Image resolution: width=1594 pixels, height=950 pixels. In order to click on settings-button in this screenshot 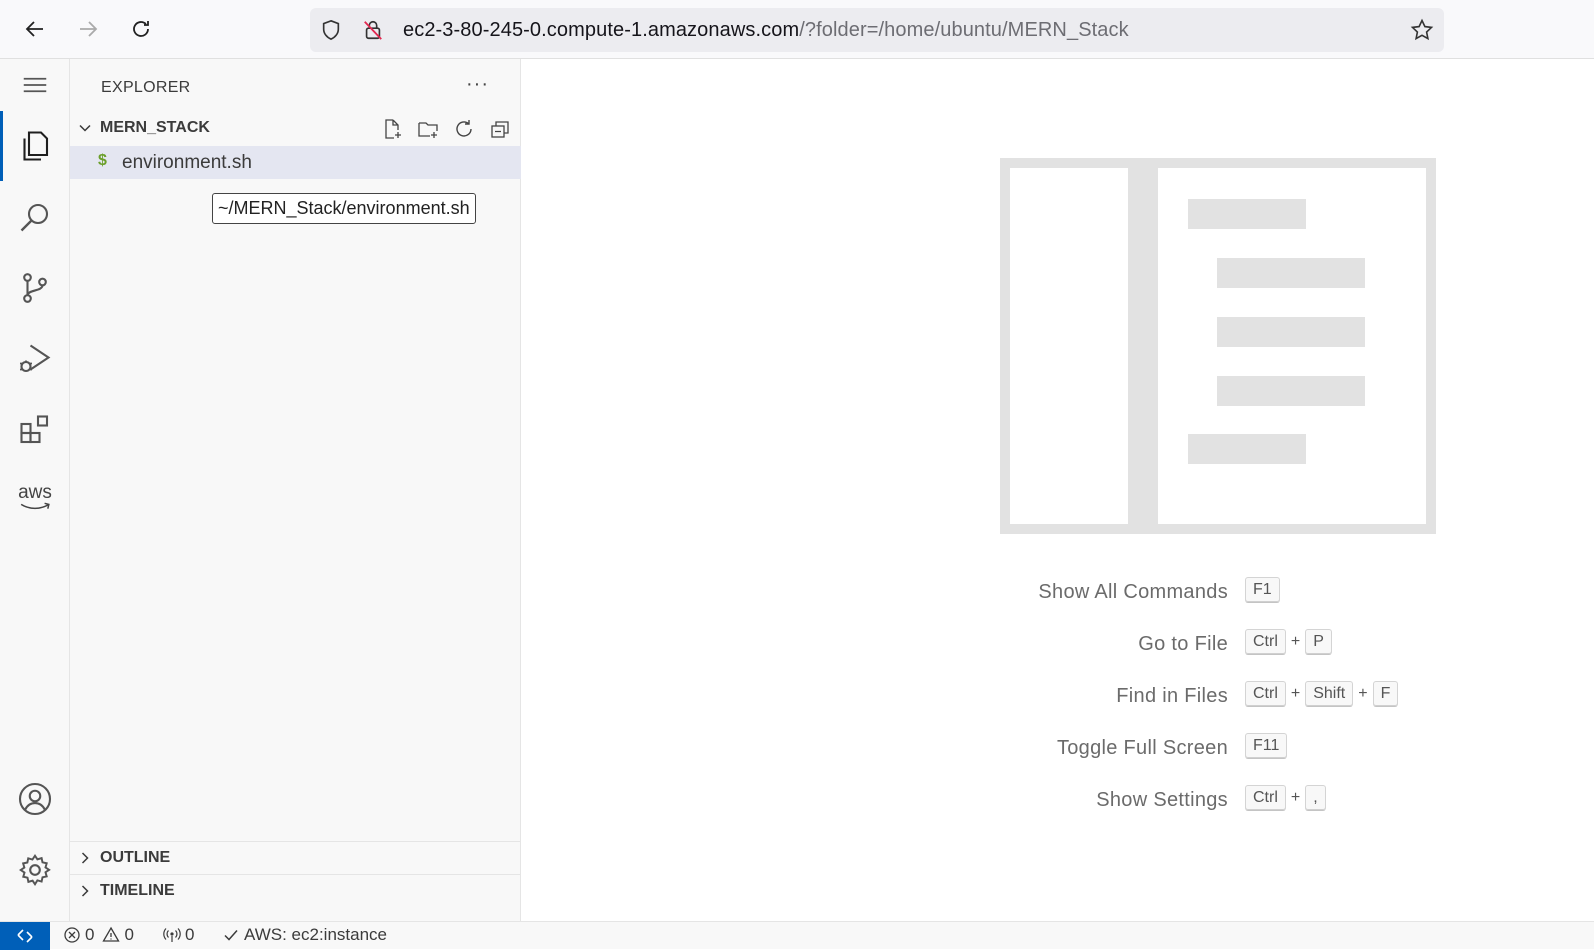, I will do `click(35, 870)`.